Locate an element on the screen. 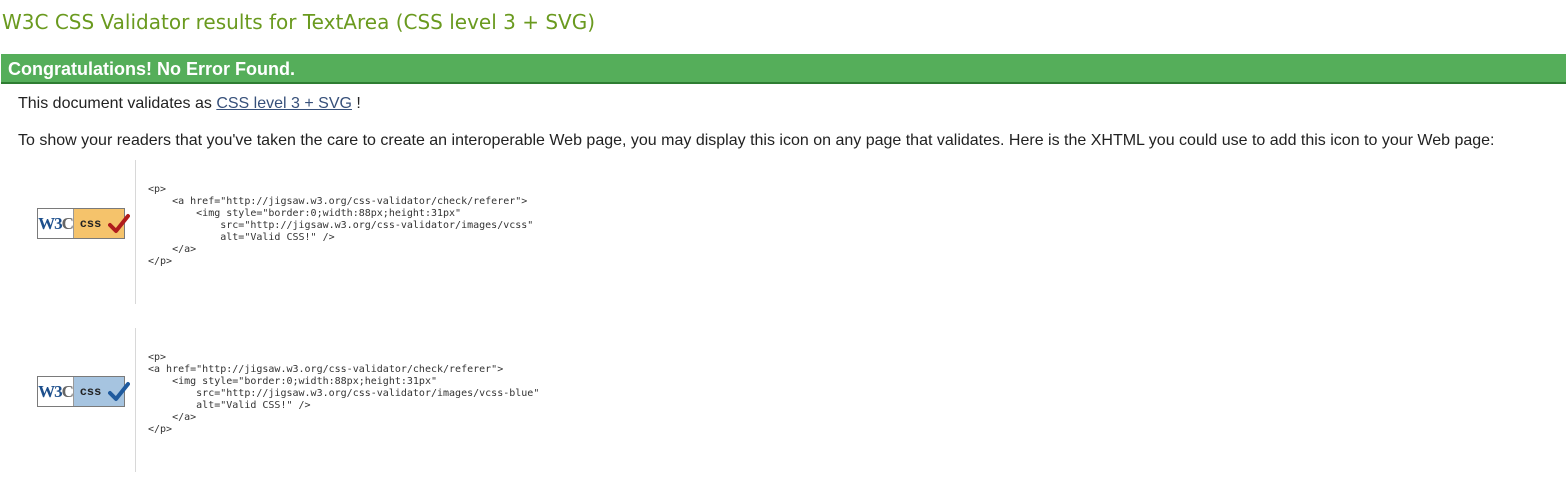  valid-css-gold-badge-icon: W3C css is located at coordinates (83, 223).